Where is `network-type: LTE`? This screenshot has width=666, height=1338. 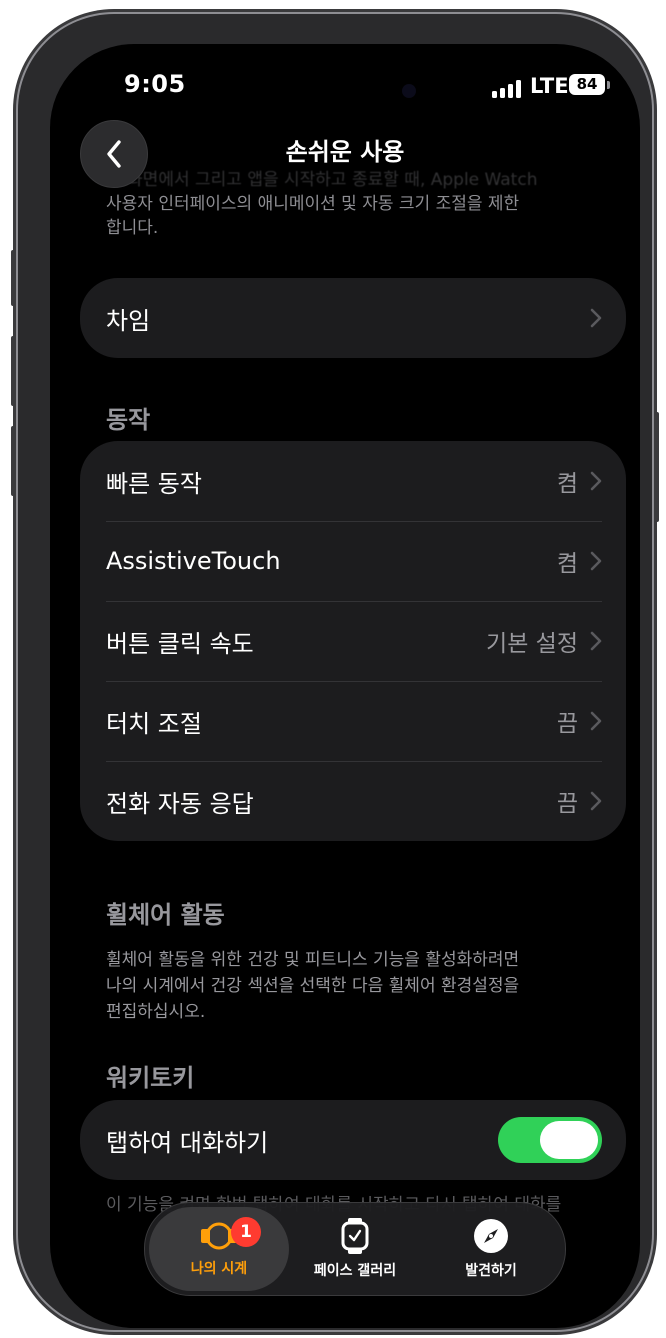
network-type: LTE is located at coordinates (549, 86).